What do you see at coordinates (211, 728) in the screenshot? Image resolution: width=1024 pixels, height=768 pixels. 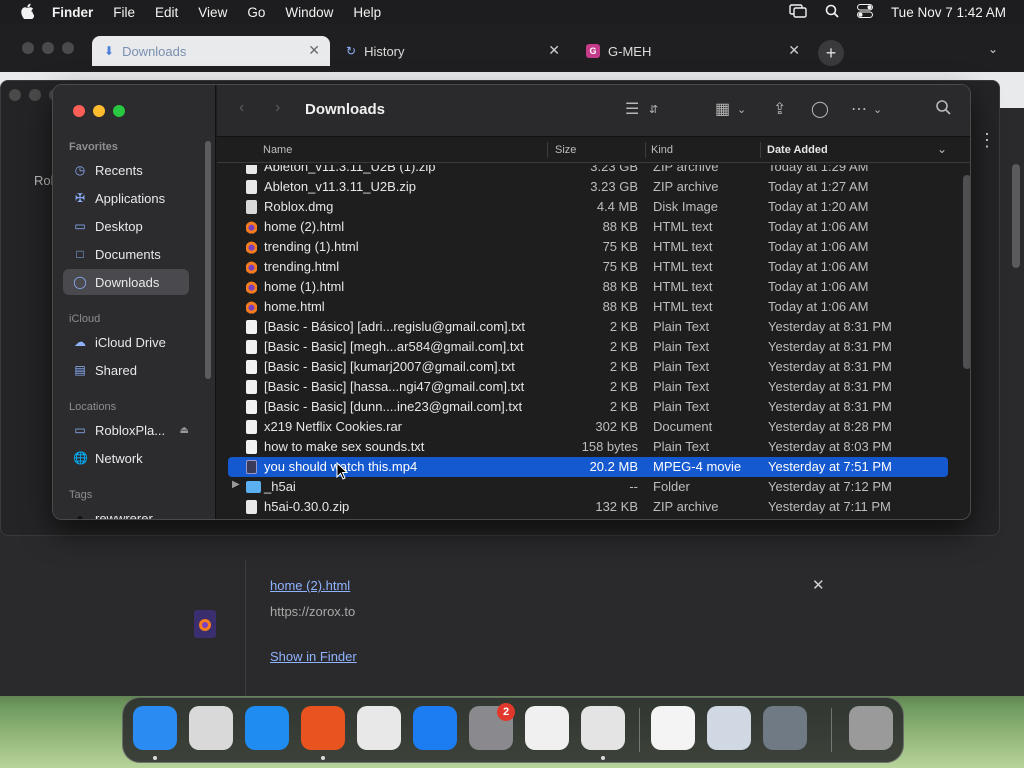 I see `launchpad-icon` at bounding box center [211, 728].